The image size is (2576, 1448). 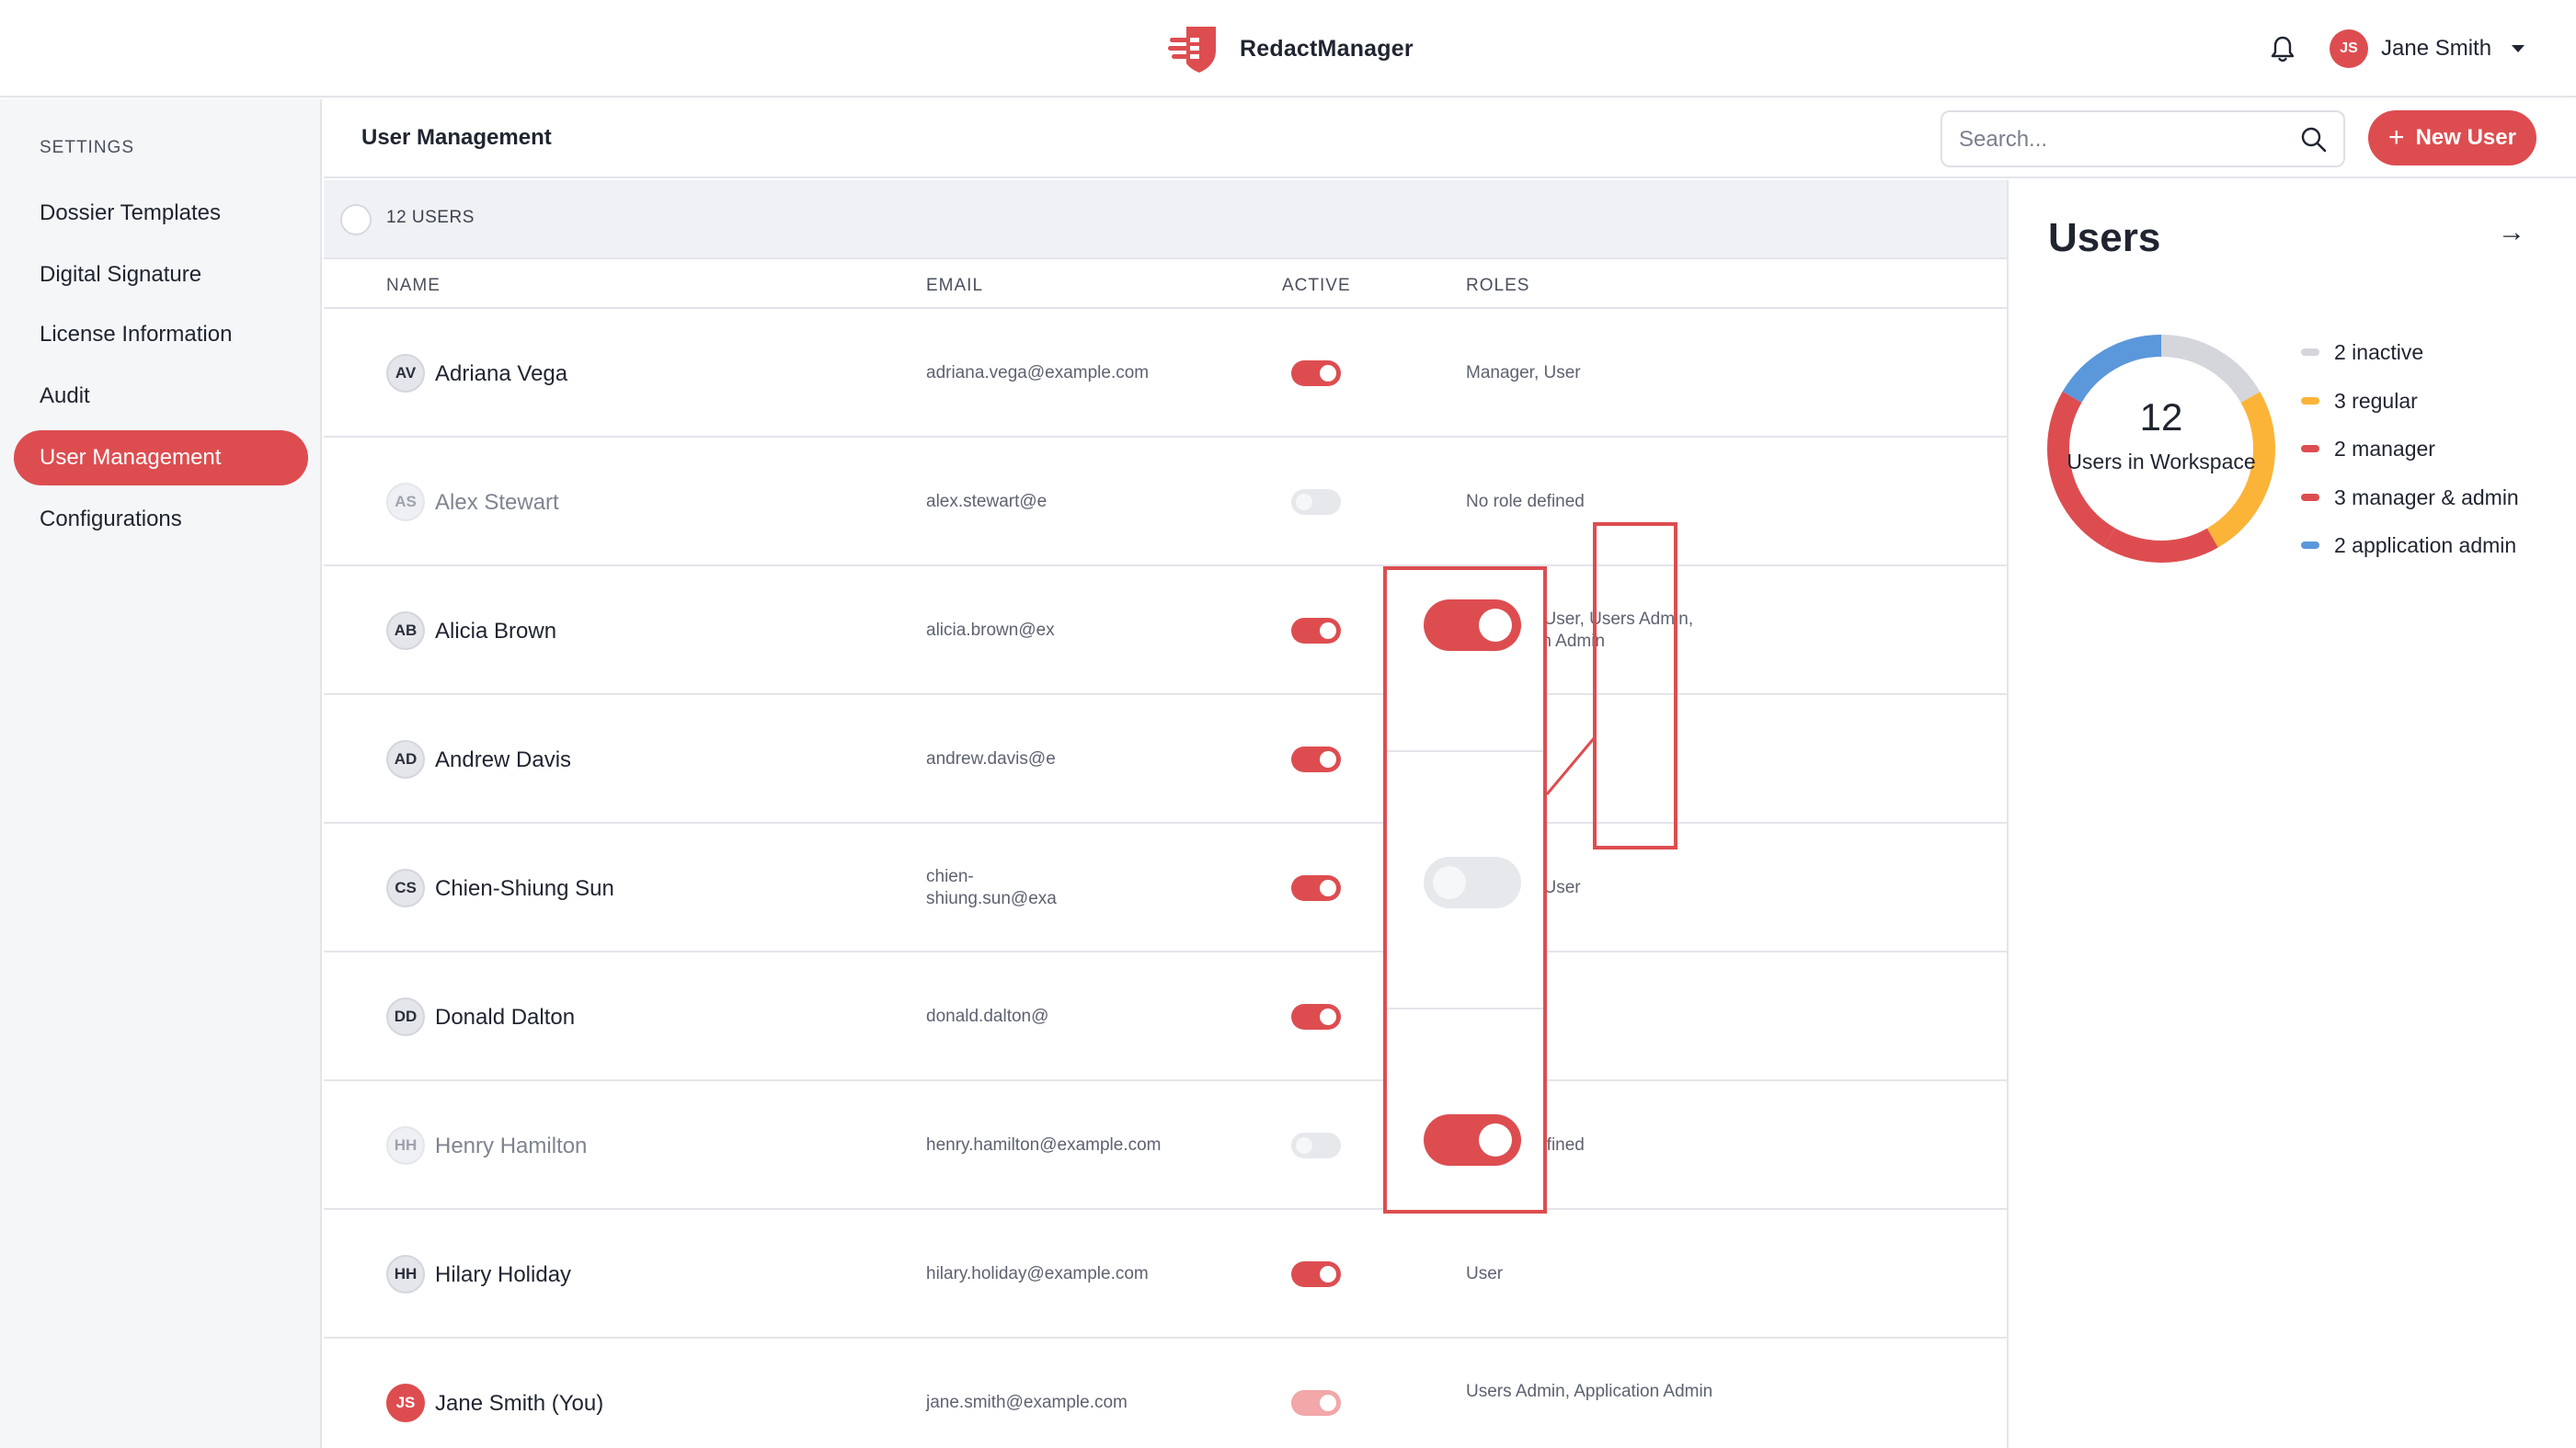 I want to click on new-user-button: + New User, so click(x=2452, y=138).